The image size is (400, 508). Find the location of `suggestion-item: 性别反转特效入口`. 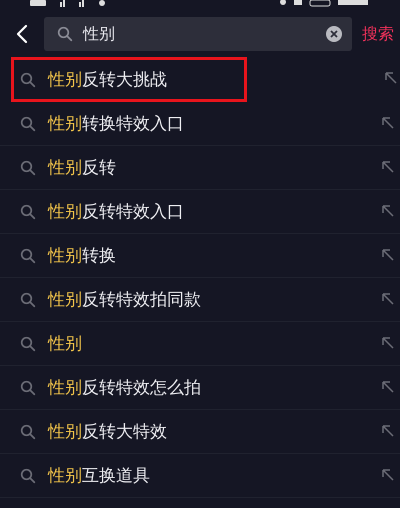

suggestion-item: 性别反转特效入口 is located at coordinates (200, 212).